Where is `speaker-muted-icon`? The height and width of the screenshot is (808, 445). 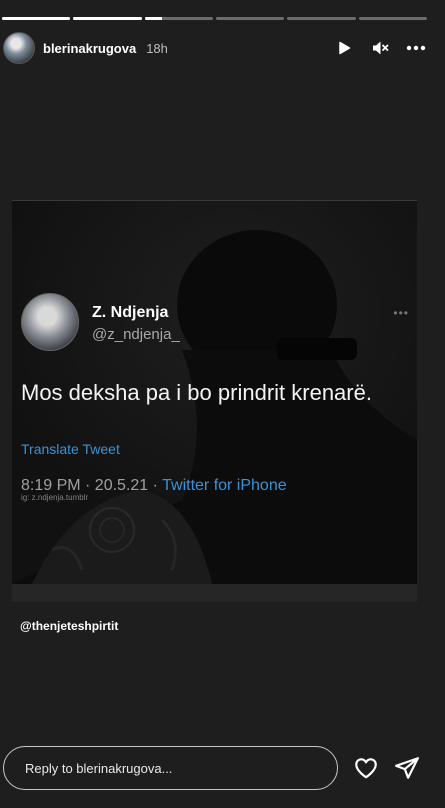 speaker-muted-icon is located at coordinates (381, 48).